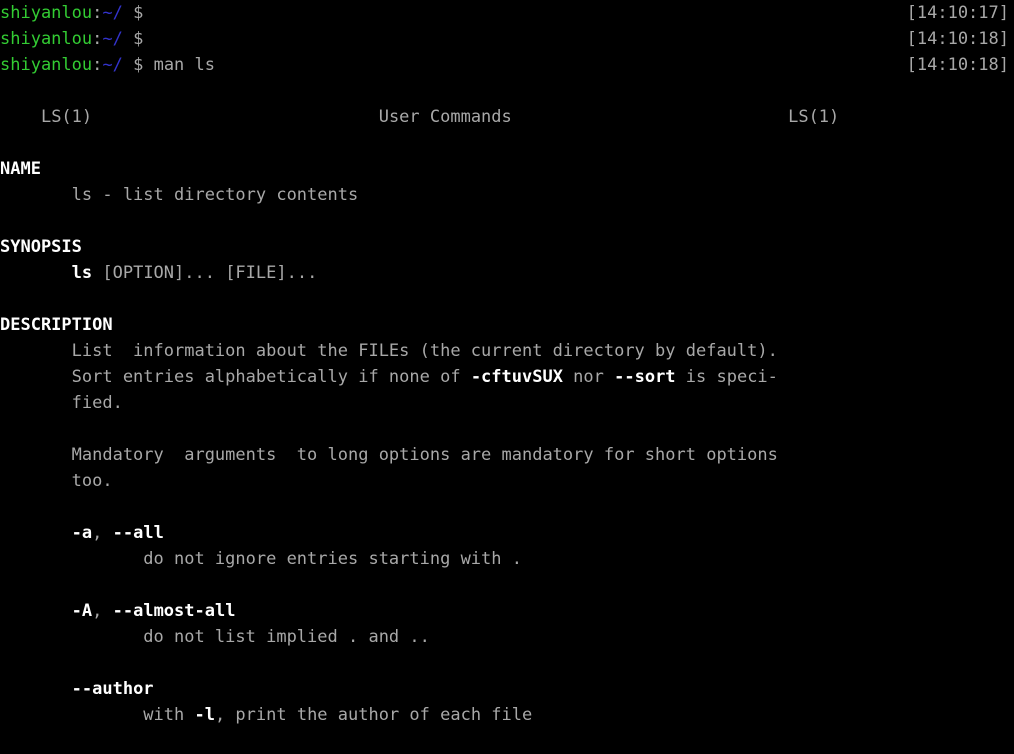 Image resolution: width=1014 pixels, height=754 pixels. I want to click on shell-prompt-line: shiyanlou:~/ $ [14:10:17], so click(507, 13).